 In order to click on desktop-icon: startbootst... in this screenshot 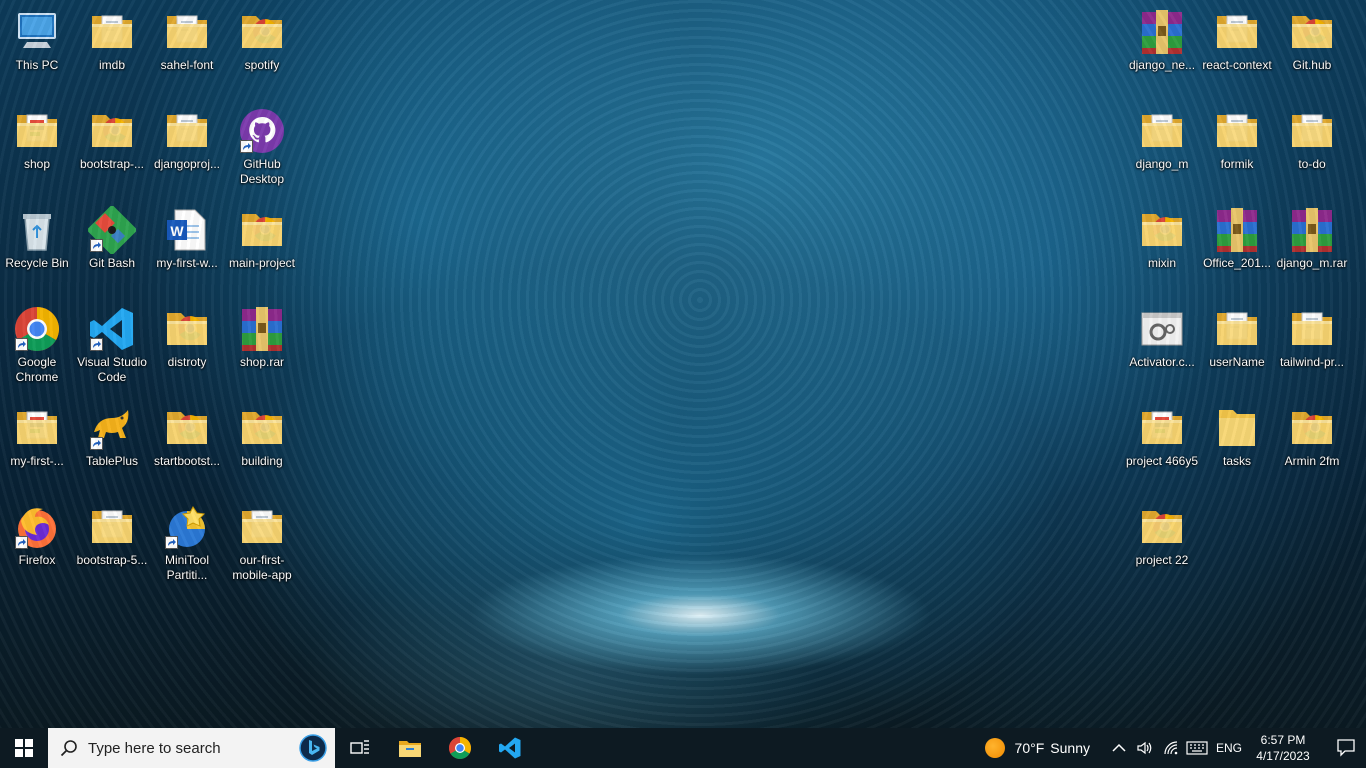, I will do `click(187, 436)`.